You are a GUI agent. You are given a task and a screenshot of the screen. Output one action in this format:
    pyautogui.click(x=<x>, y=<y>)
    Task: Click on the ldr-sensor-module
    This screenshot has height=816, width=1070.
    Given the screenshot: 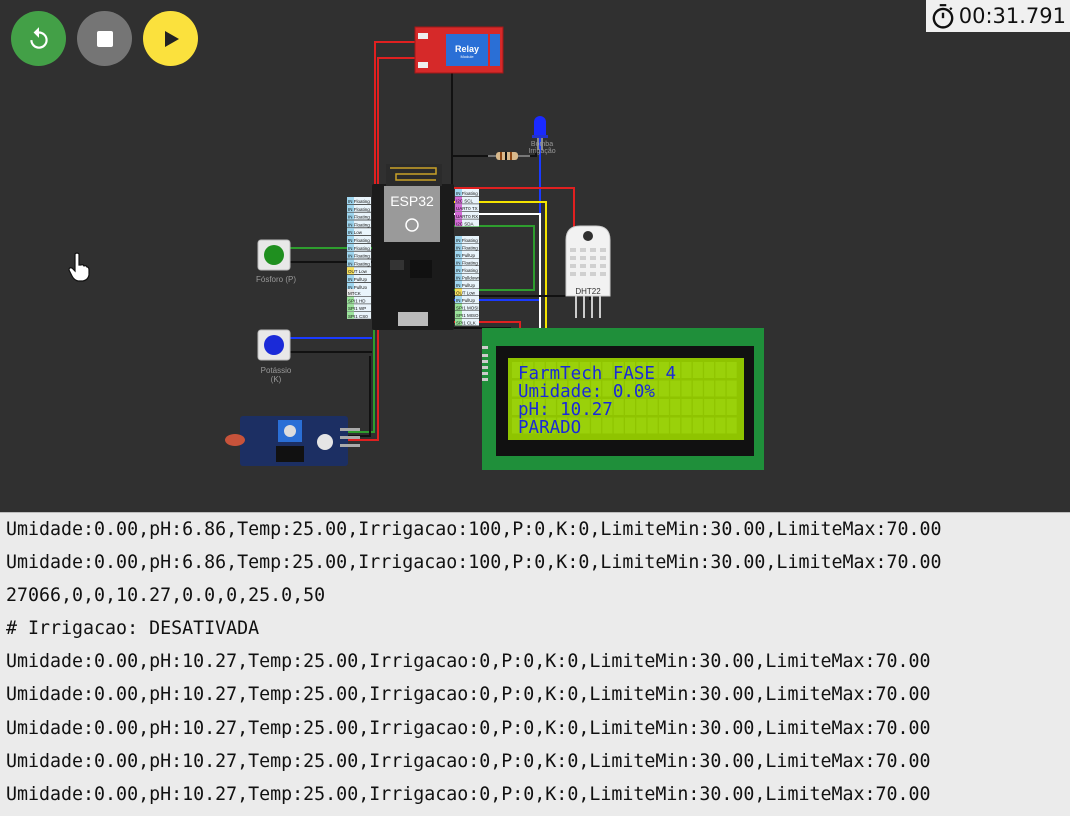 What is the action you would take?
    pyautogui.click(x=292, y=441)
    